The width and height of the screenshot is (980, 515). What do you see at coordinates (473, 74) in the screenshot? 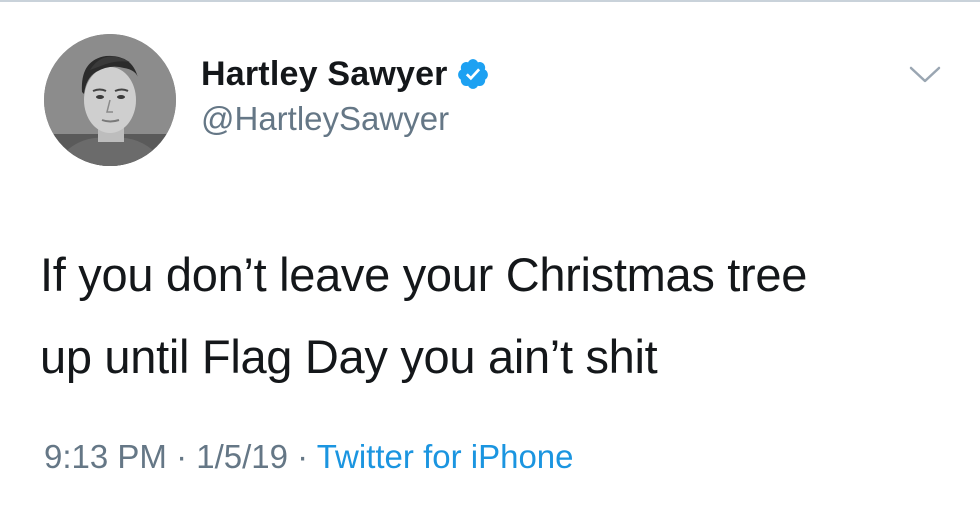
I see `verified-badge-icon` at bounding box center [473, 74].